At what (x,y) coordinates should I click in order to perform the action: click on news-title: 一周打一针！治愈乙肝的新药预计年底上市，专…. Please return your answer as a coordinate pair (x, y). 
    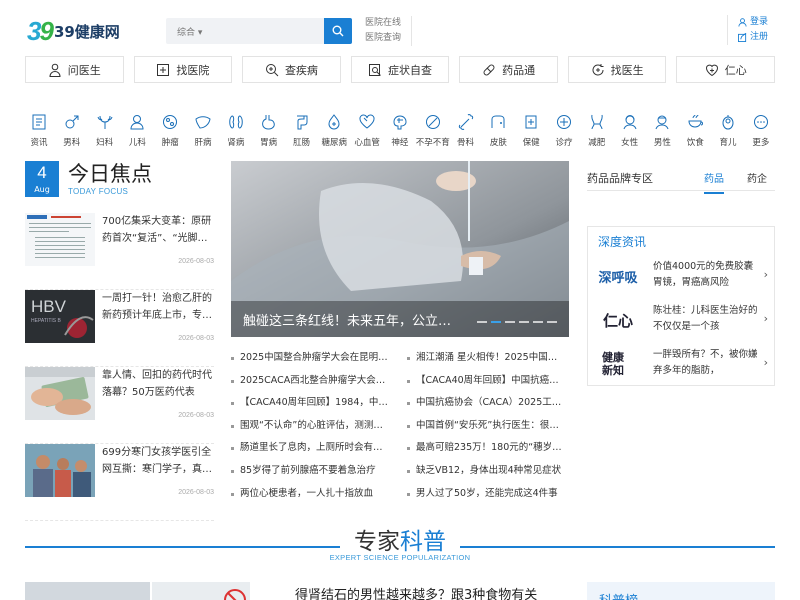
    Looking at the image, I should click on (158, 307).